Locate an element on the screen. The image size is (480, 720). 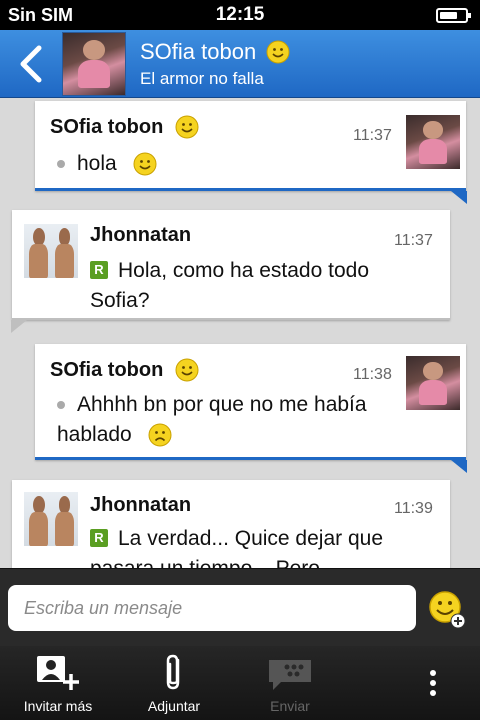
contact-avatar is located at coordinates (94, 63).